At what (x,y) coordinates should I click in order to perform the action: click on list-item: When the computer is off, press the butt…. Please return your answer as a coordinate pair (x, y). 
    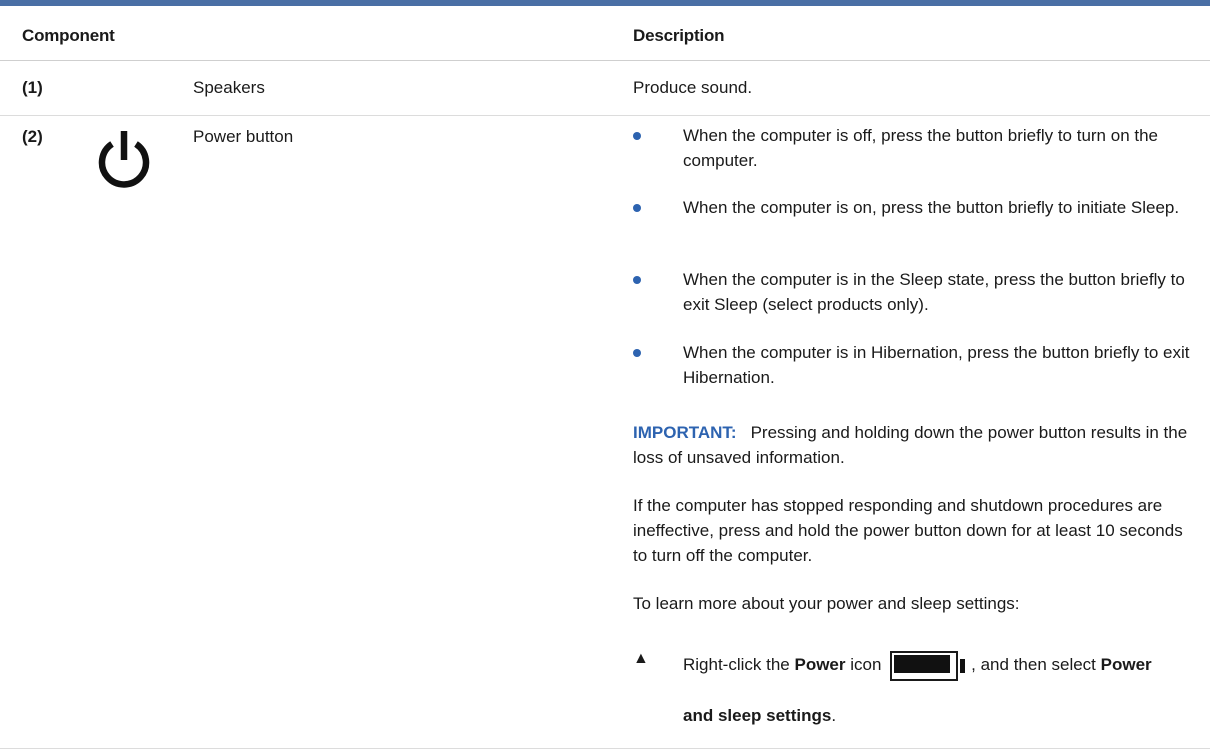
    Looking at the image, I should click on (913, 148).